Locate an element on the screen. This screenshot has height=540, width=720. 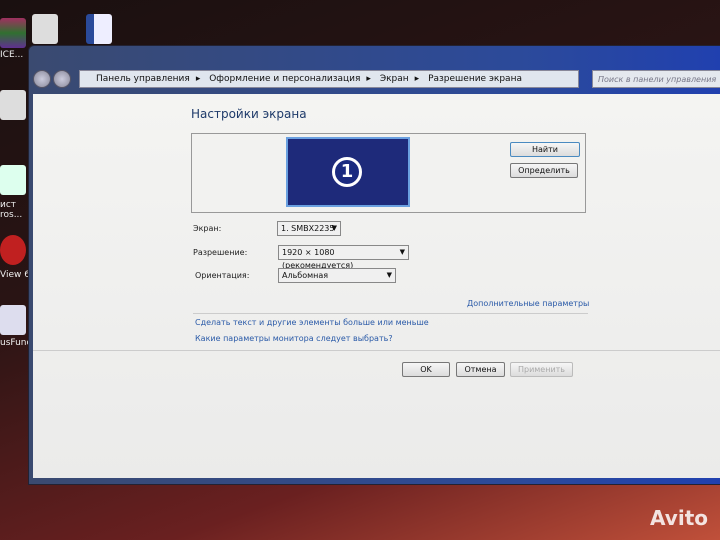
monitor-1: 1 is located at coordinates (348, 172).